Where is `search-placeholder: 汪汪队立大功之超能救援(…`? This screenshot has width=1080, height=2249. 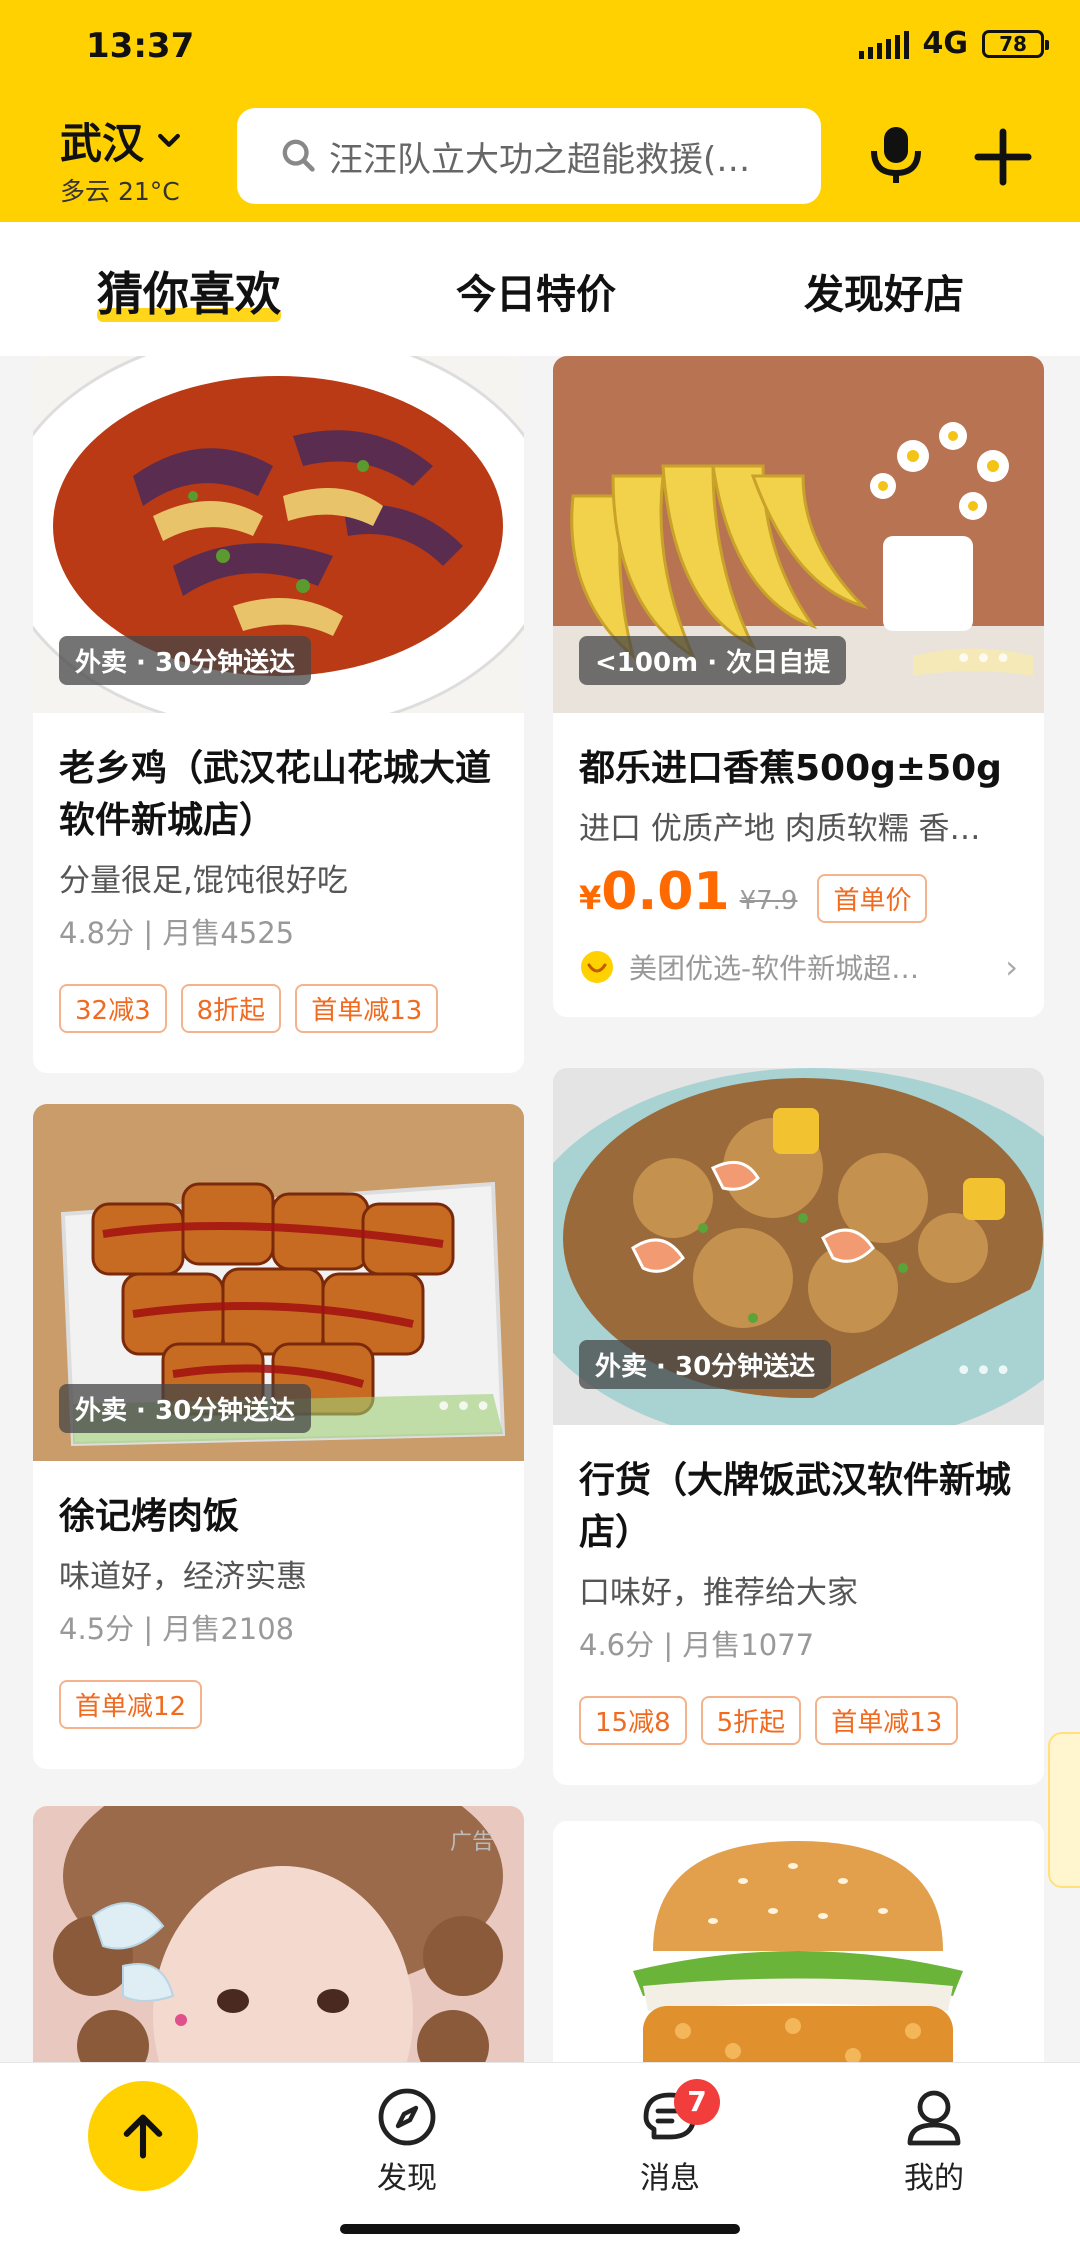
search-placeholder: 汪汪队立大功之超能救援(… is located at coordinates (540, 159).